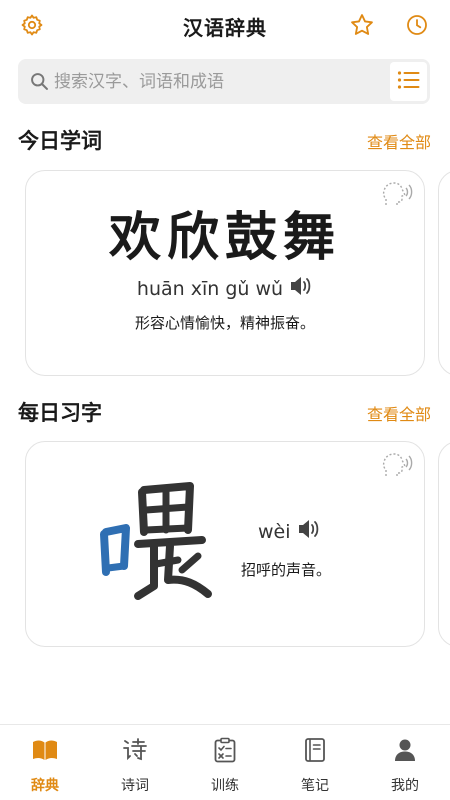  Describe the element at coordinates (210, 288) in the screenshot. I see `word-pinyin: huān xīn gǔ wǔ` at that location.